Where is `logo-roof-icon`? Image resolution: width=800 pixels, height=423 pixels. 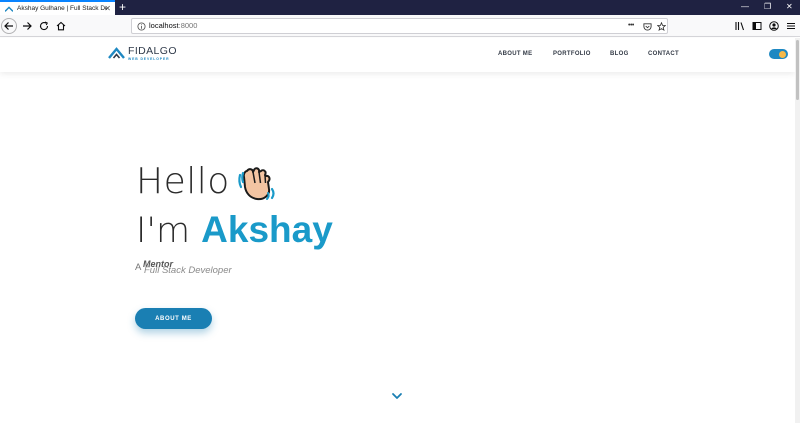 logo-roof-icon is located at coordinates (116, 53).